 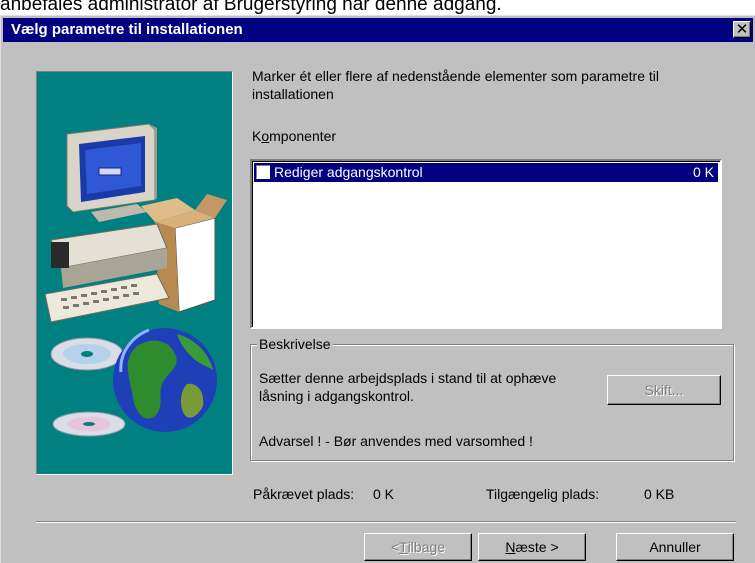 I want to click on required-space-value: 0 K, so click(x=384, y=494).